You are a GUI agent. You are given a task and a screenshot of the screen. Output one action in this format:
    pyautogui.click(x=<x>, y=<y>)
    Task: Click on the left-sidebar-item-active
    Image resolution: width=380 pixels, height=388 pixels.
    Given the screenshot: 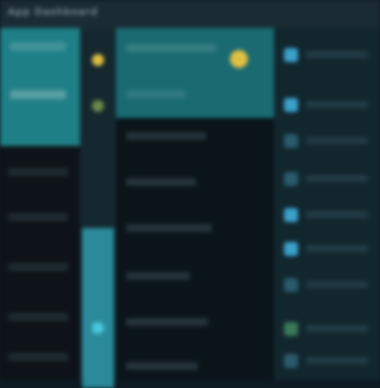 What is the action you would take?
    pyautogui.click(x=38, y=94)
    